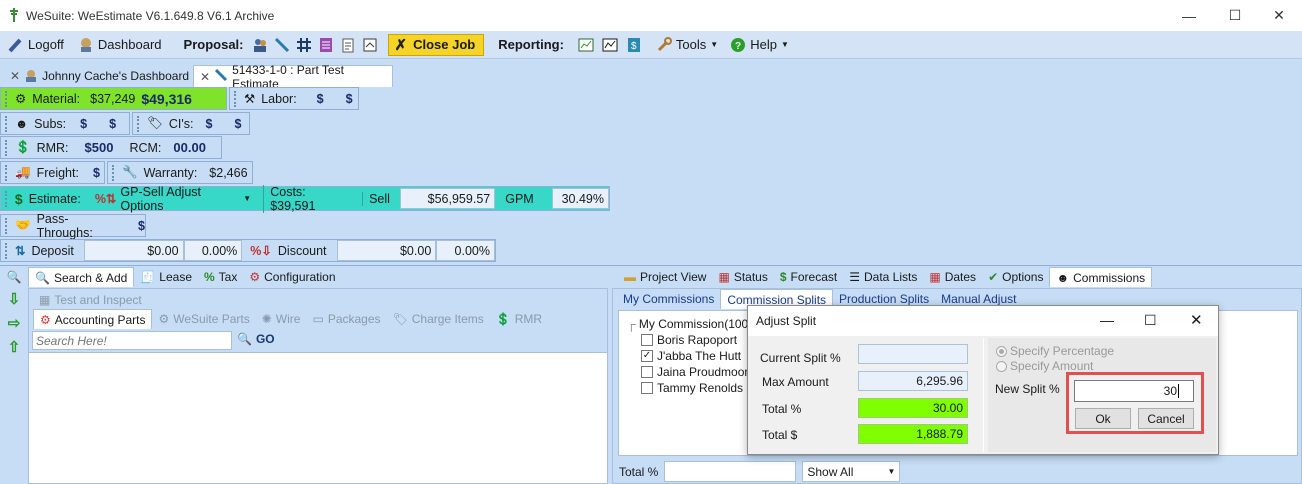 The width and height of the screenshot is (1302, 484). Describe the element at coordinates (292, 277) in the screenshot. I see `tab-configuration: ⚙ Configuration` at that location.